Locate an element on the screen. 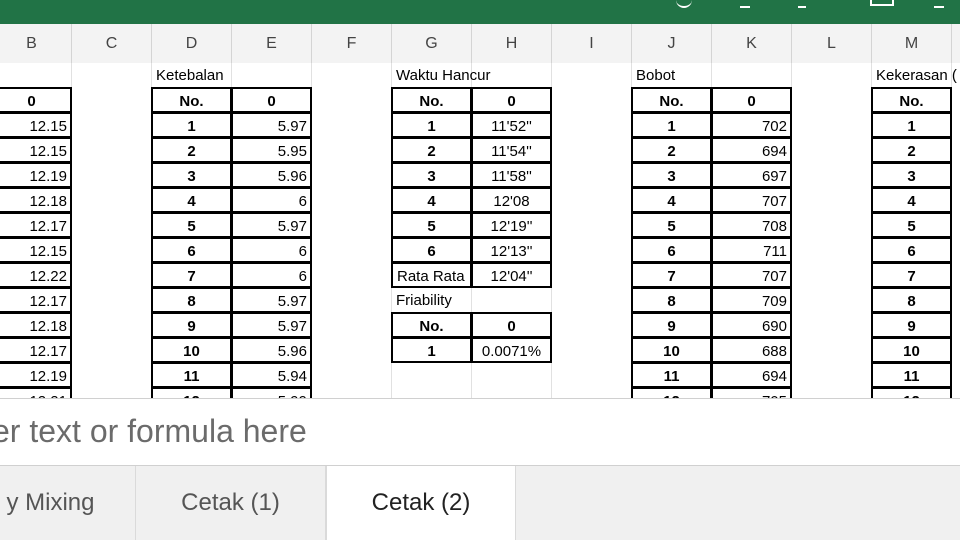  ketebalan-row-no: 4 is located at coordinates (191, 200).